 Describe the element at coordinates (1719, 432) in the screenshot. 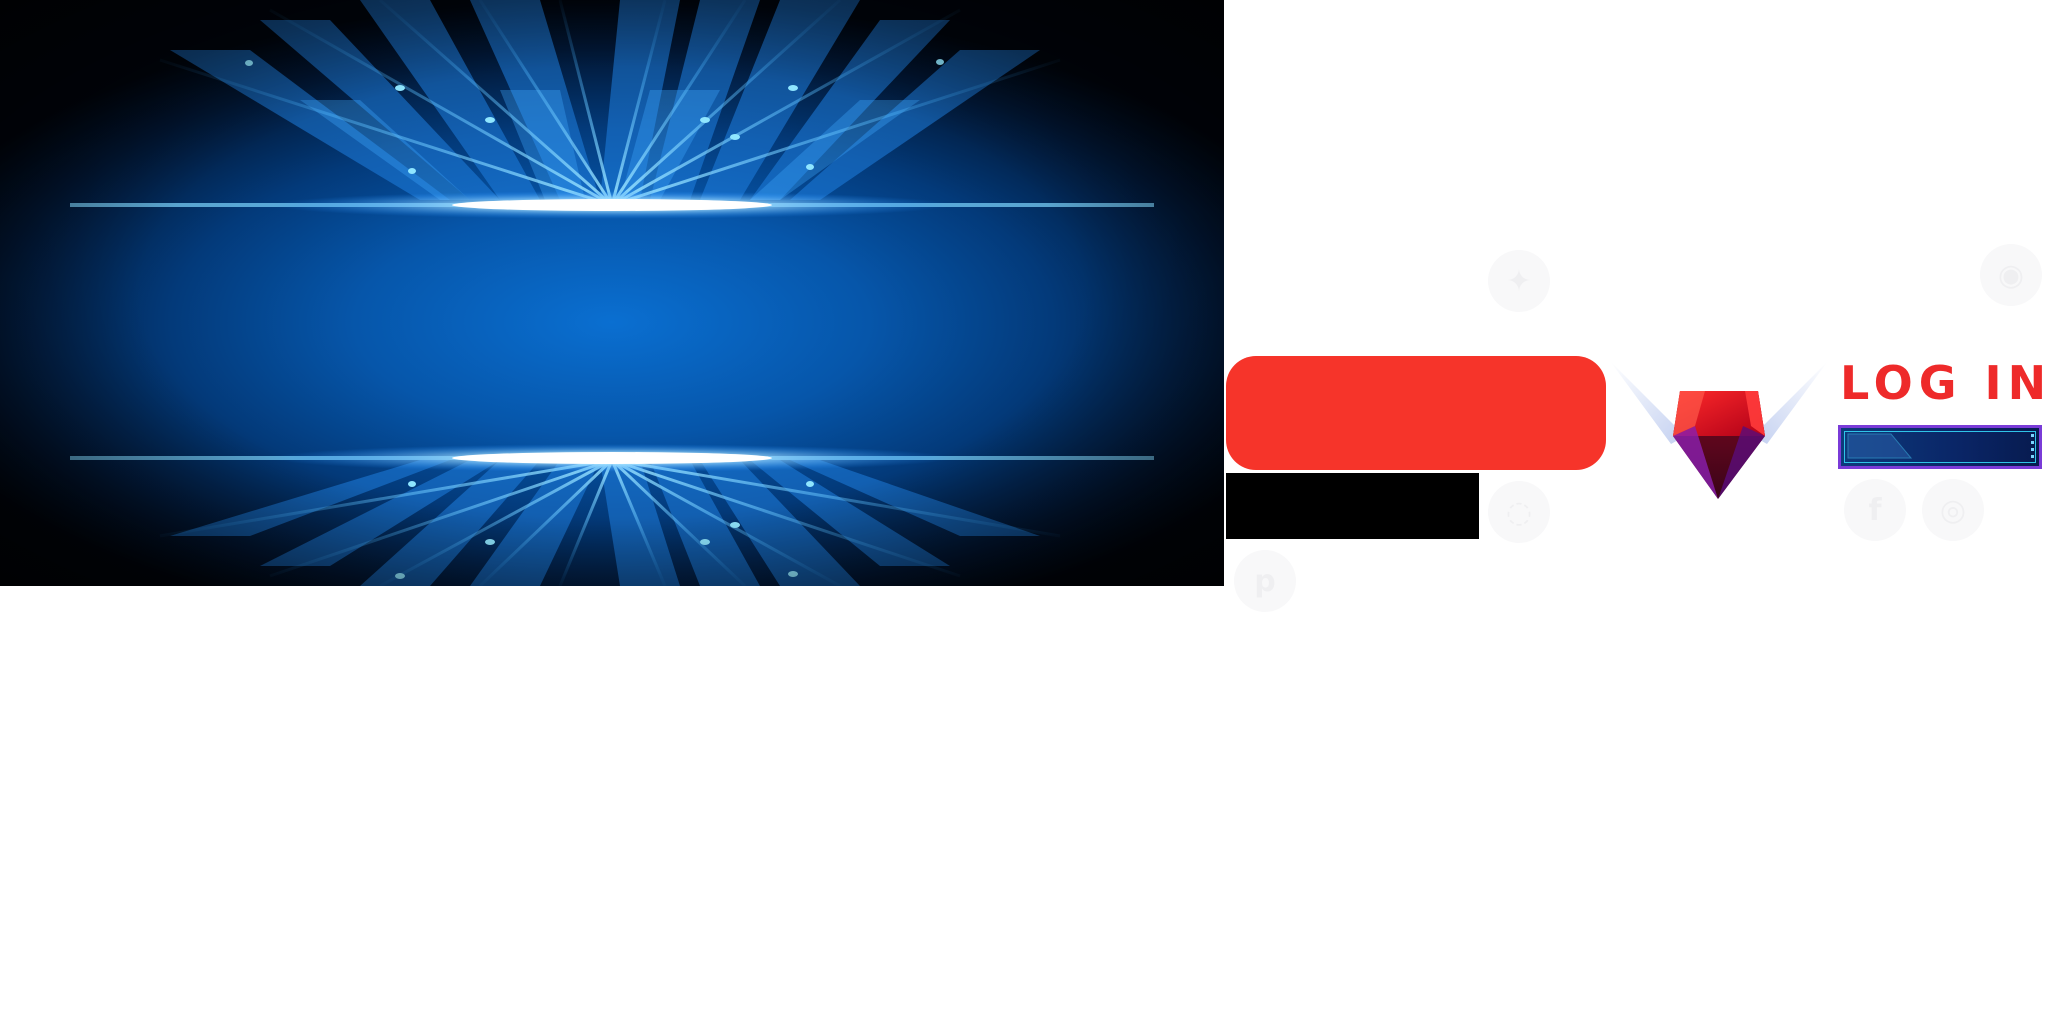

I see `gem-logo-icon` at that location.